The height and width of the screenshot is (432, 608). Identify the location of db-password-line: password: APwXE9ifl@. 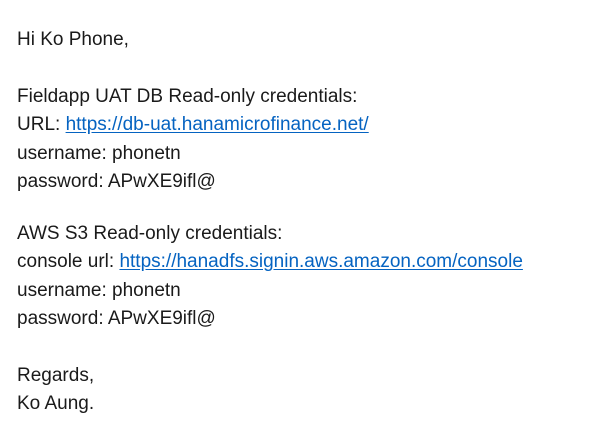
(309, 182).